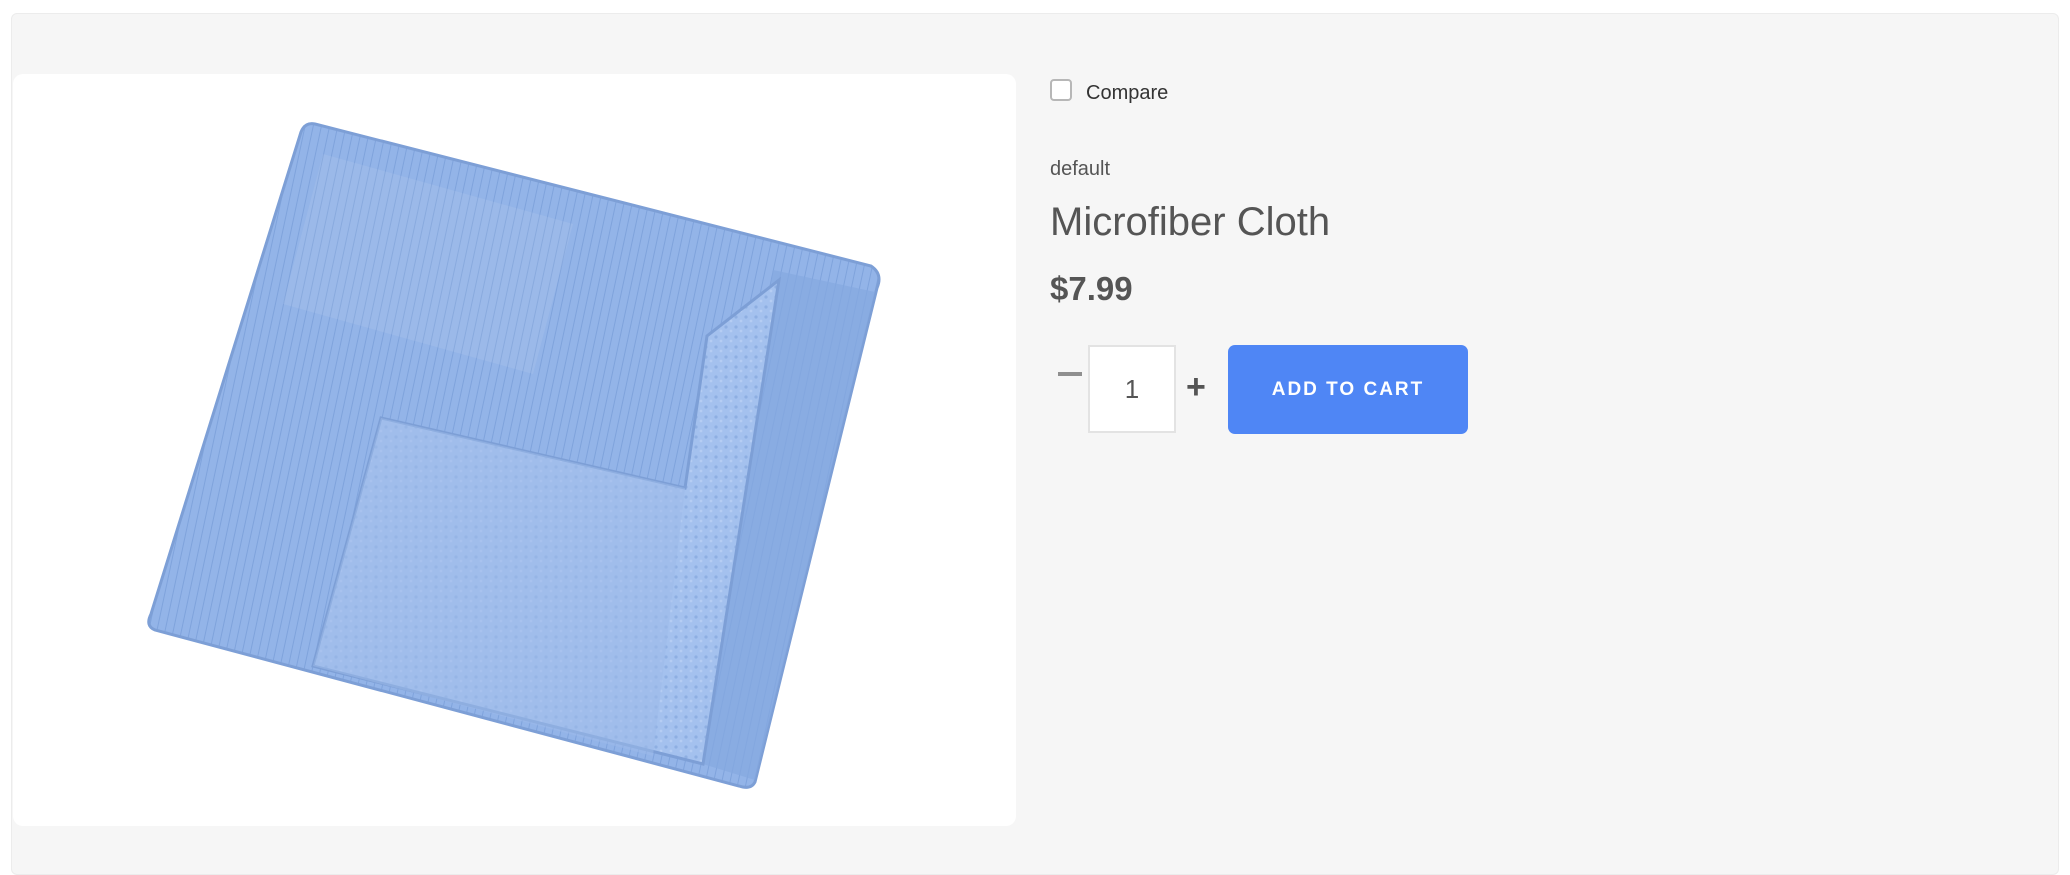 The height and width of the screenshot is (875, 2070). What do you see at coordinates (1190, 222) in the screenshot?
I see `product-title: Microfiber Cloth` at bounding box center [1190, 222].